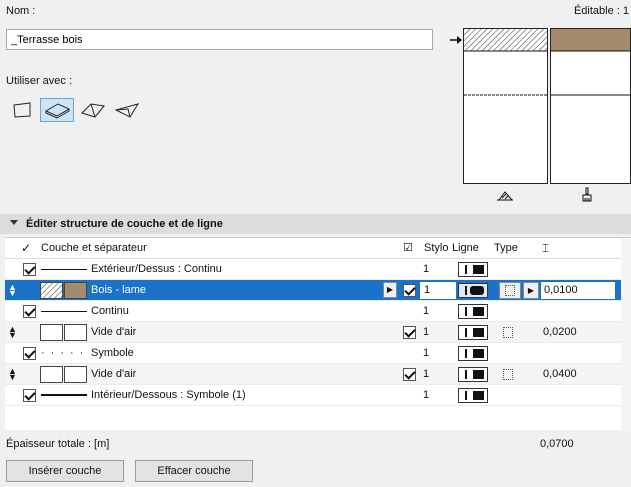 The image size is (631, 487). I want to click on editable-label: Éditable : 1, so click(601, 11).